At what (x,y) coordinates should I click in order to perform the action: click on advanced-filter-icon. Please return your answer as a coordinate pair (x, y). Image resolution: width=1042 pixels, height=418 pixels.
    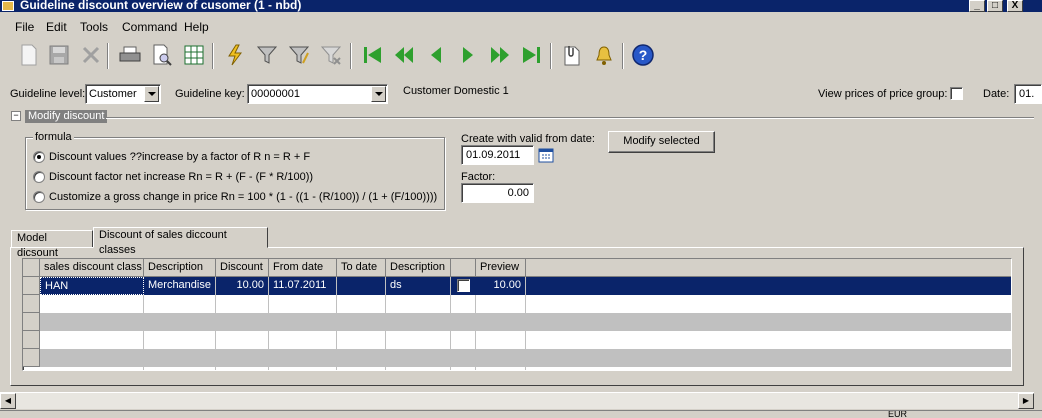
    Looking at the image, I should click on (299, 55).